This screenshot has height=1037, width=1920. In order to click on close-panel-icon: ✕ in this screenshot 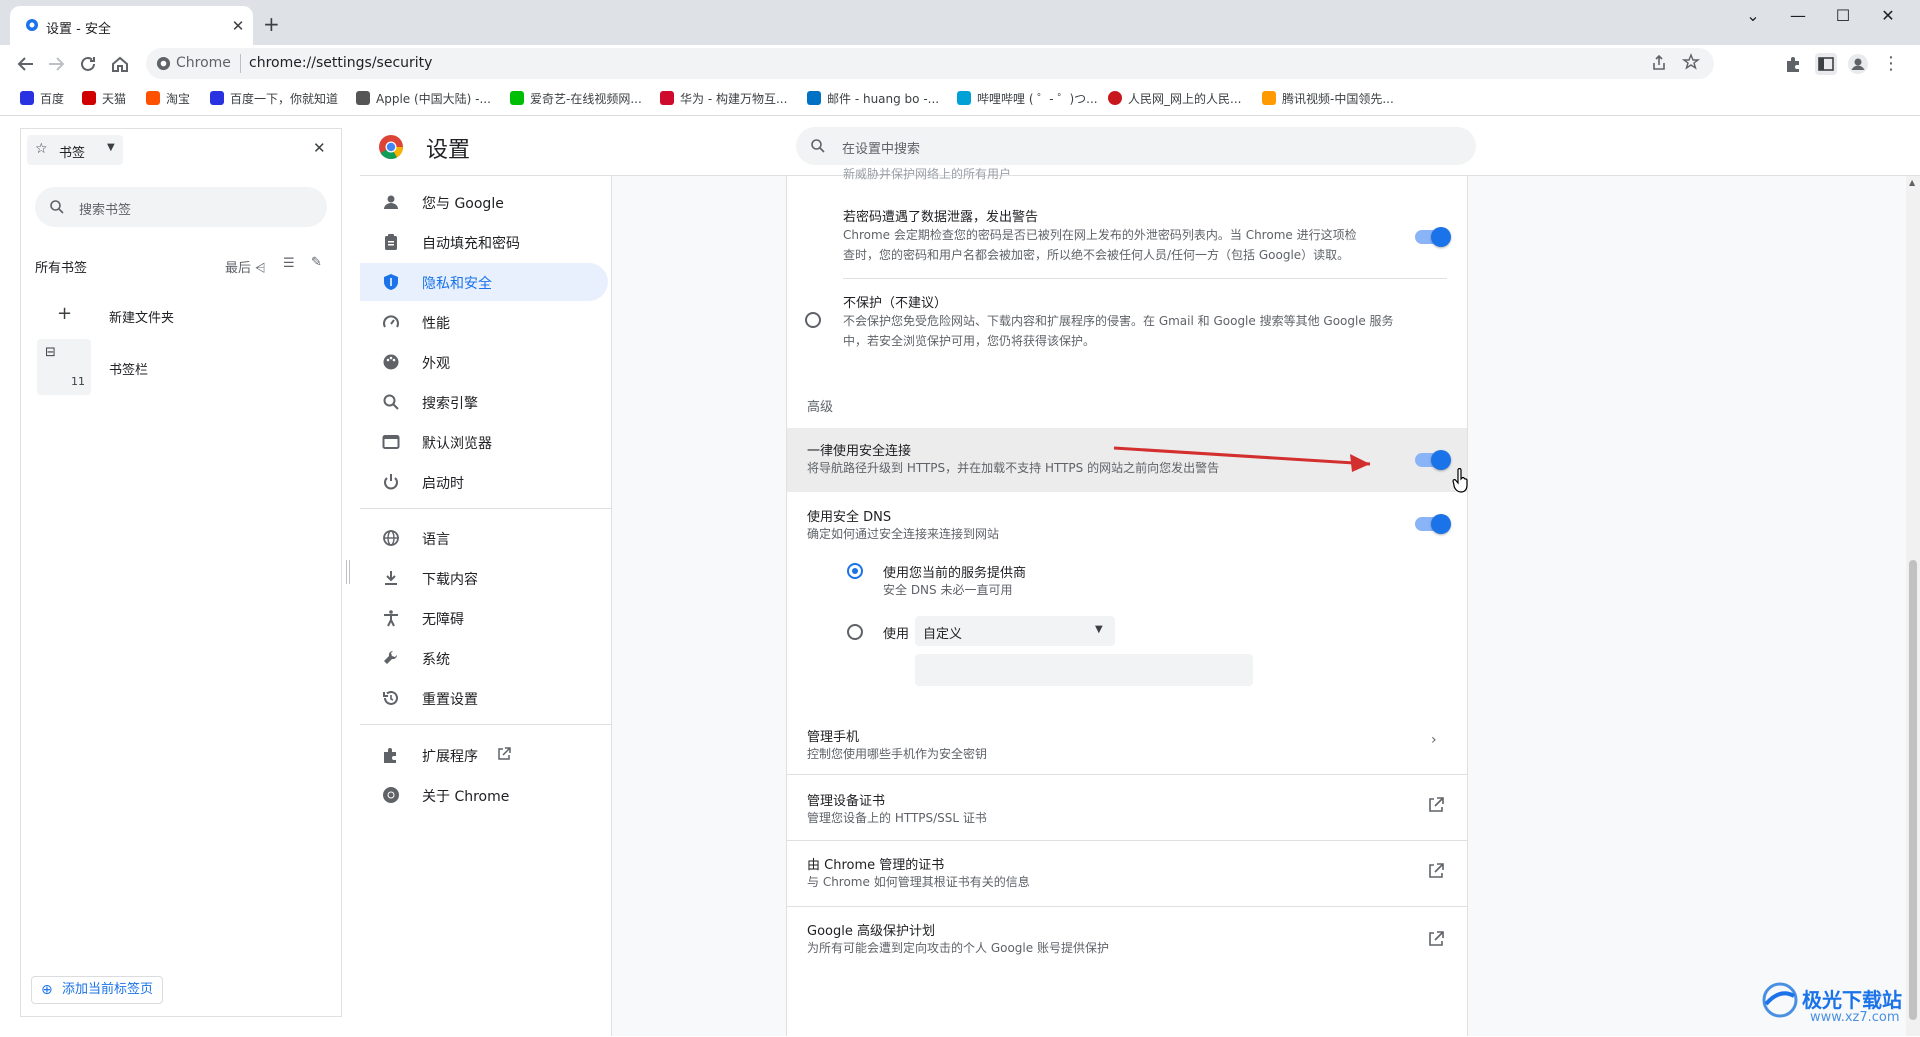, I will do `click(319, 148)`.